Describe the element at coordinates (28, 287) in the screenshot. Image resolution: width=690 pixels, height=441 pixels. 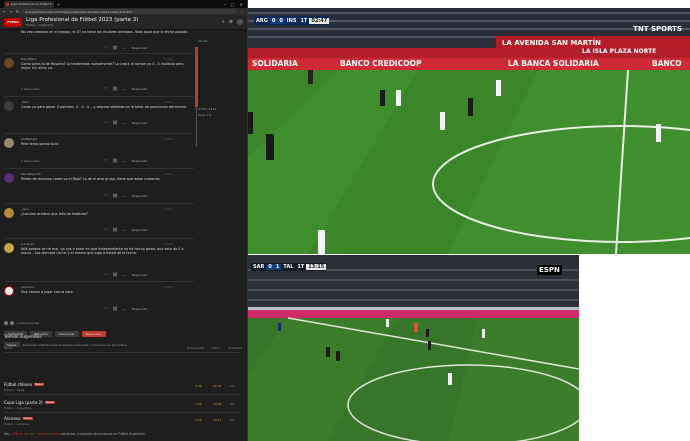
I see `post-username: psusomo` at that location.